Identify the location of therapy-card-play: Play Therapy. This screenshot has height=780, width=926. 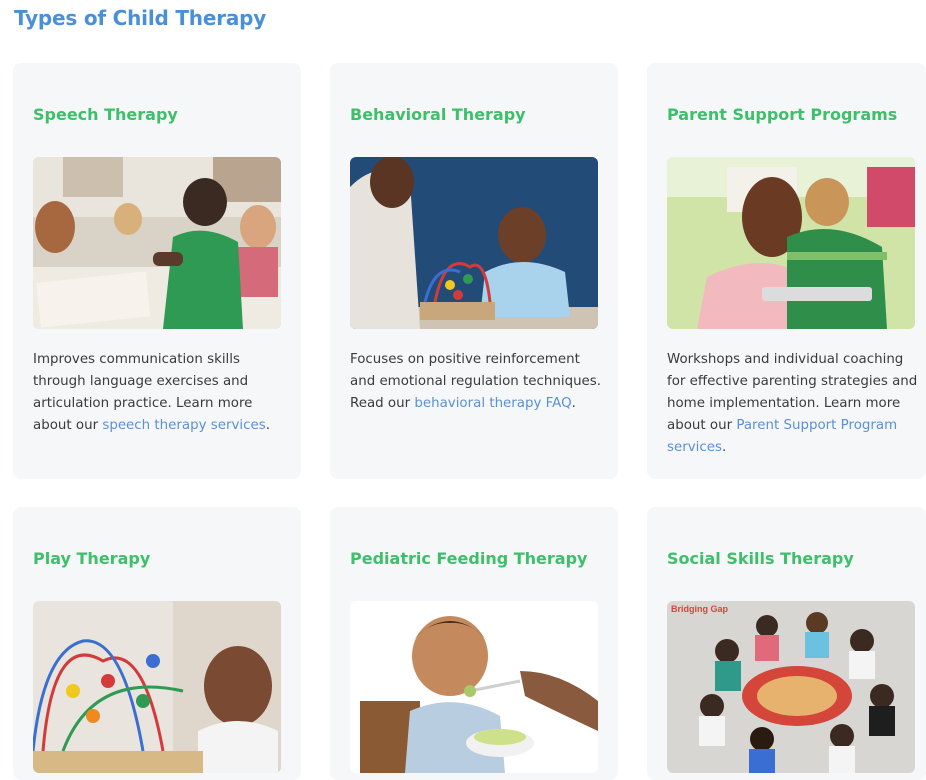
(157, 643).